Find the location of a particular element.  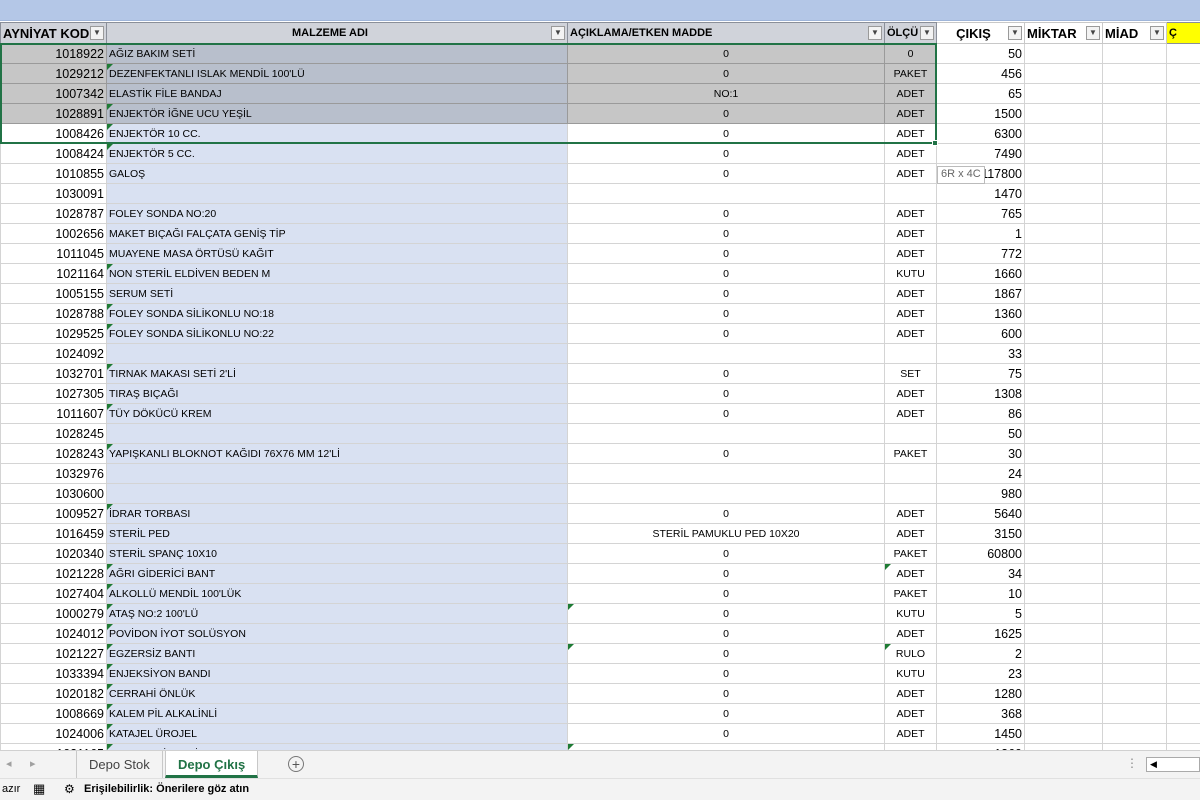

cell-malzeme-adi is located at coordinates (337, 473).